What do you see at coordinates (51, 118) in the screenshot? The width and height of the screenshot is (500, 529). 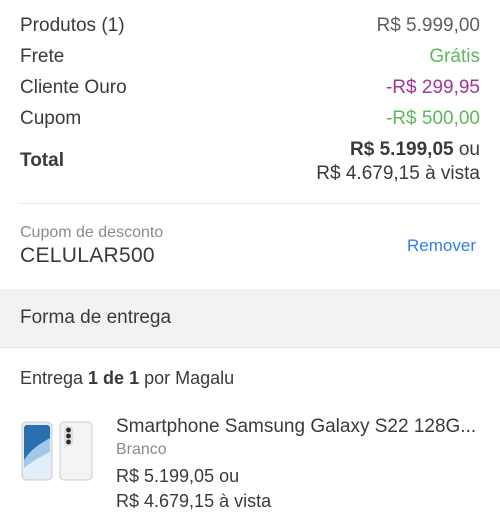 I see `coupon-label: Cupom` at bounding box center [51, 118].